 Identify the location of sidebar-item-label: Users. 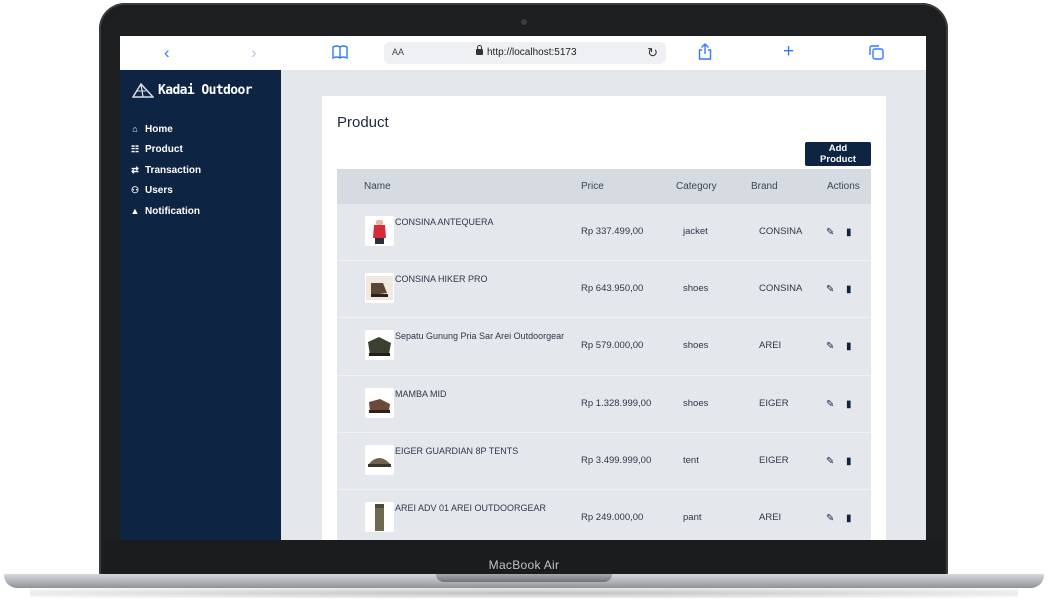
(159, 191).